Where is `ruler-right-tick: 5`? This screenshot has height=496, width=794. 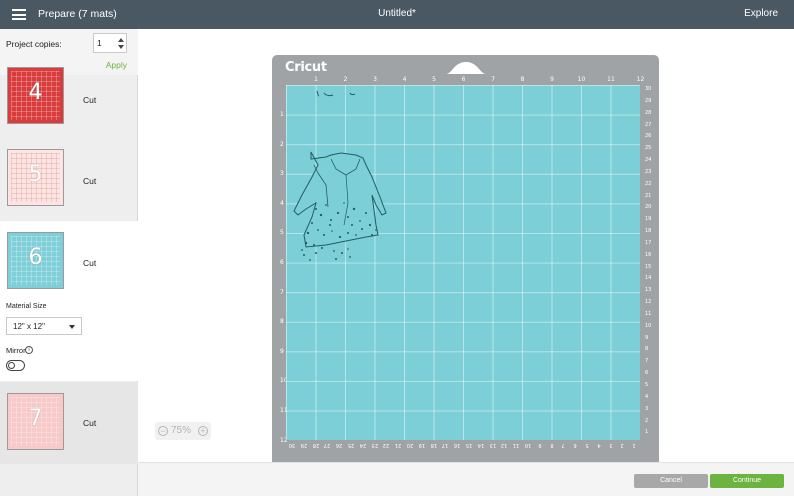 ruler-right-tick: 5 is located at coordinates (647, 385).